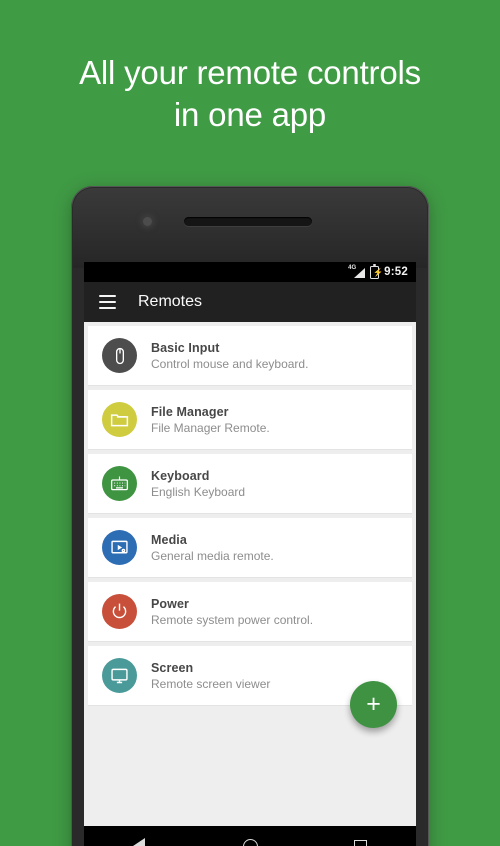 The width and height of the screenshot is (500, 846). What do you see at coordinates (211, 683) in the screenshot?
I see `list-item-subtitle: Remote screen viewer` at bounding box center [211, 683].